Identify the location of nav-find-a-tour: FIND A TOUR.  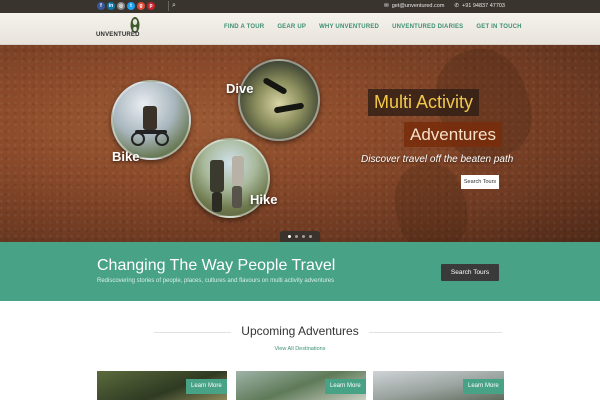
(244, 27).